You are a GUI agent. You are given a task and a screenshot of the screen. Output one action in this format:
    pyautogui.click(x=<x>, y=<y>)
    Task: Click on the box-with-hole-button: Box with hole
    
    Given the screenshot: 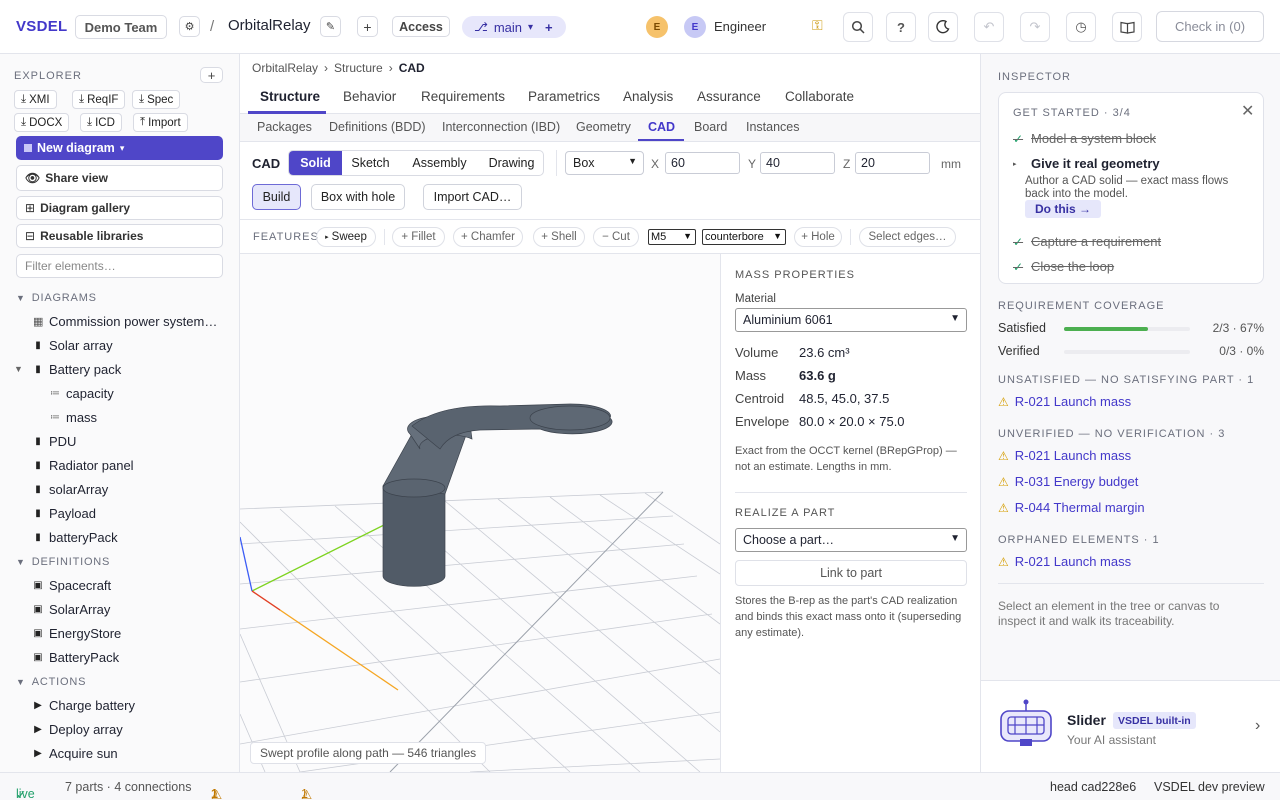 What is the action you would take?
    pyautogui.click(x=358, y=197)
    